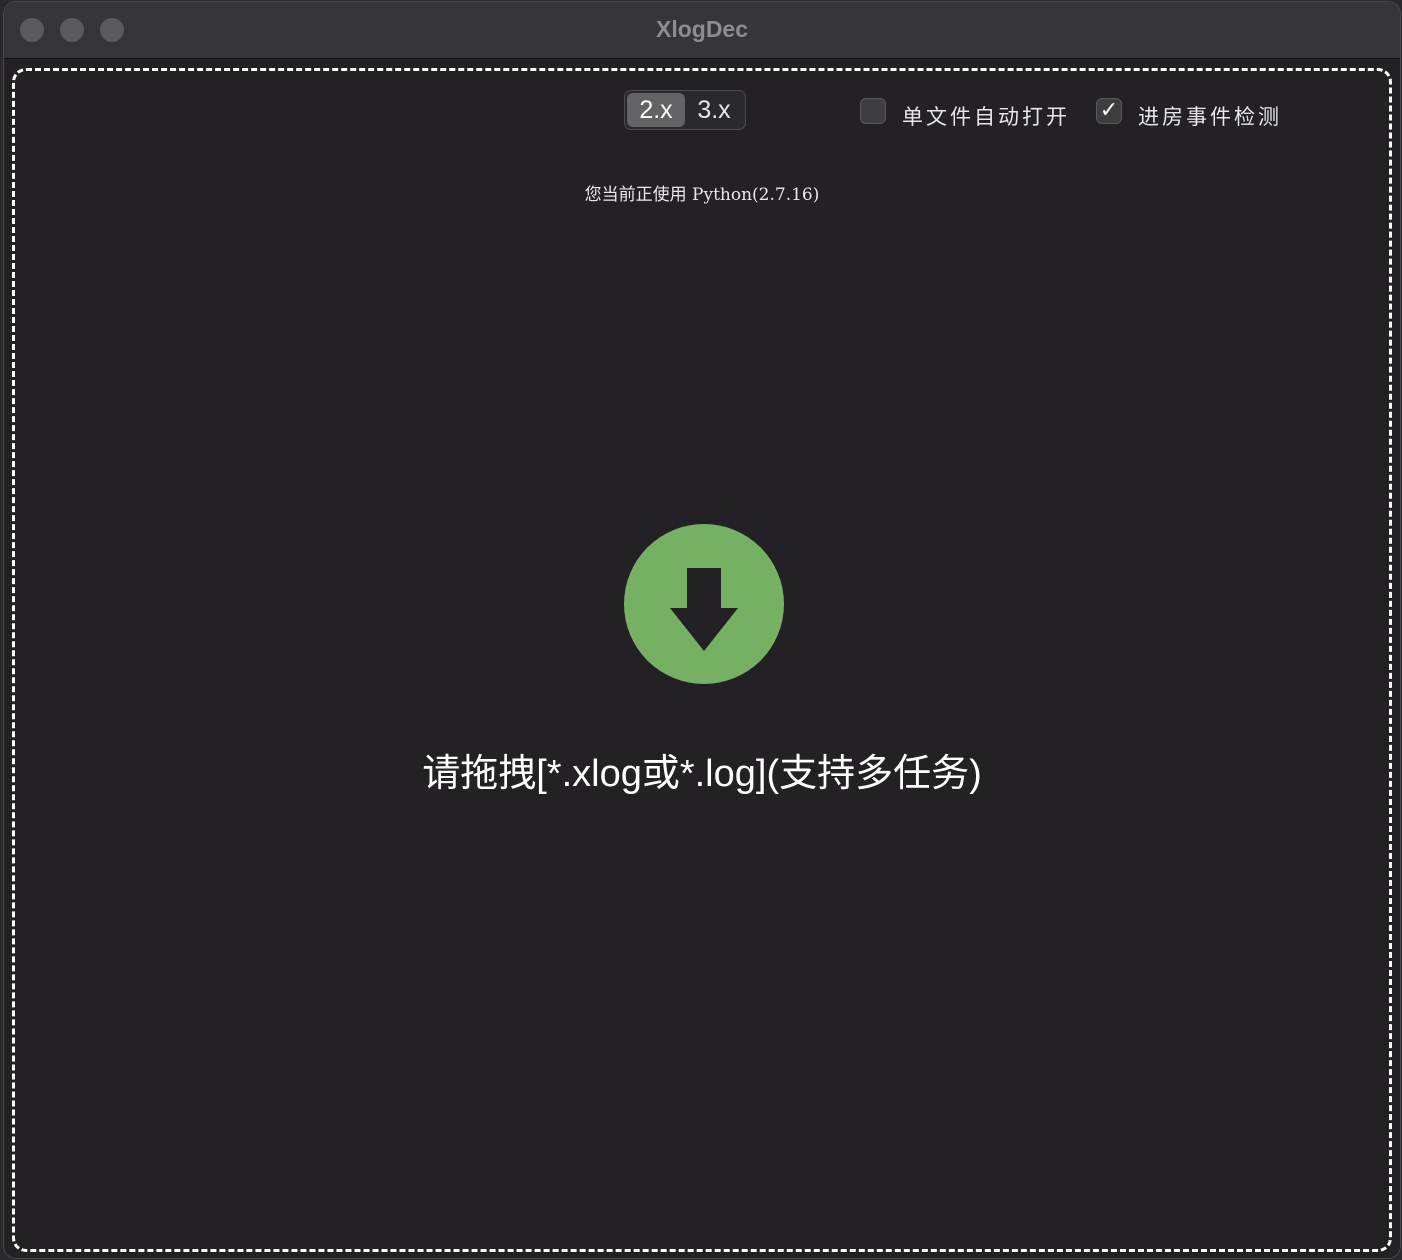 This screenshot has height=1260, width=1402. I want to click on auto-open-checkbox, so click(873, 111).